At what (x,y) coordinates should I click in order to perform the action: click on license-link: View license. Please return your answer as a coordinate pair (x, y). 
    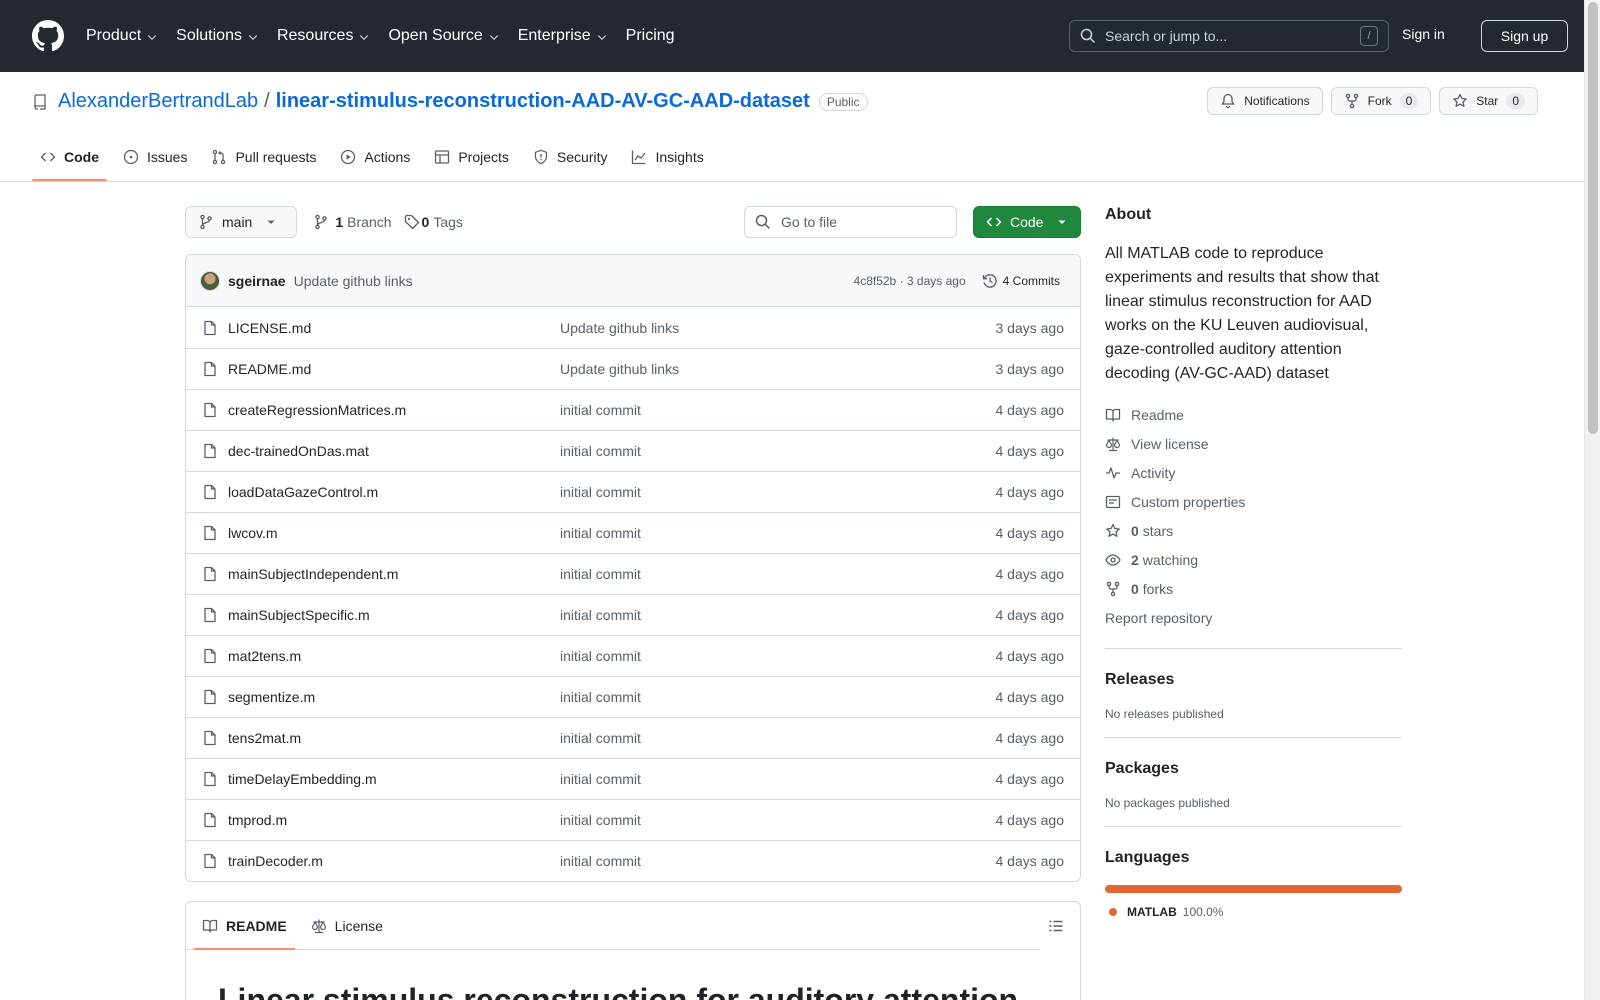
    Looking at the image, I should click on (1253, 443).